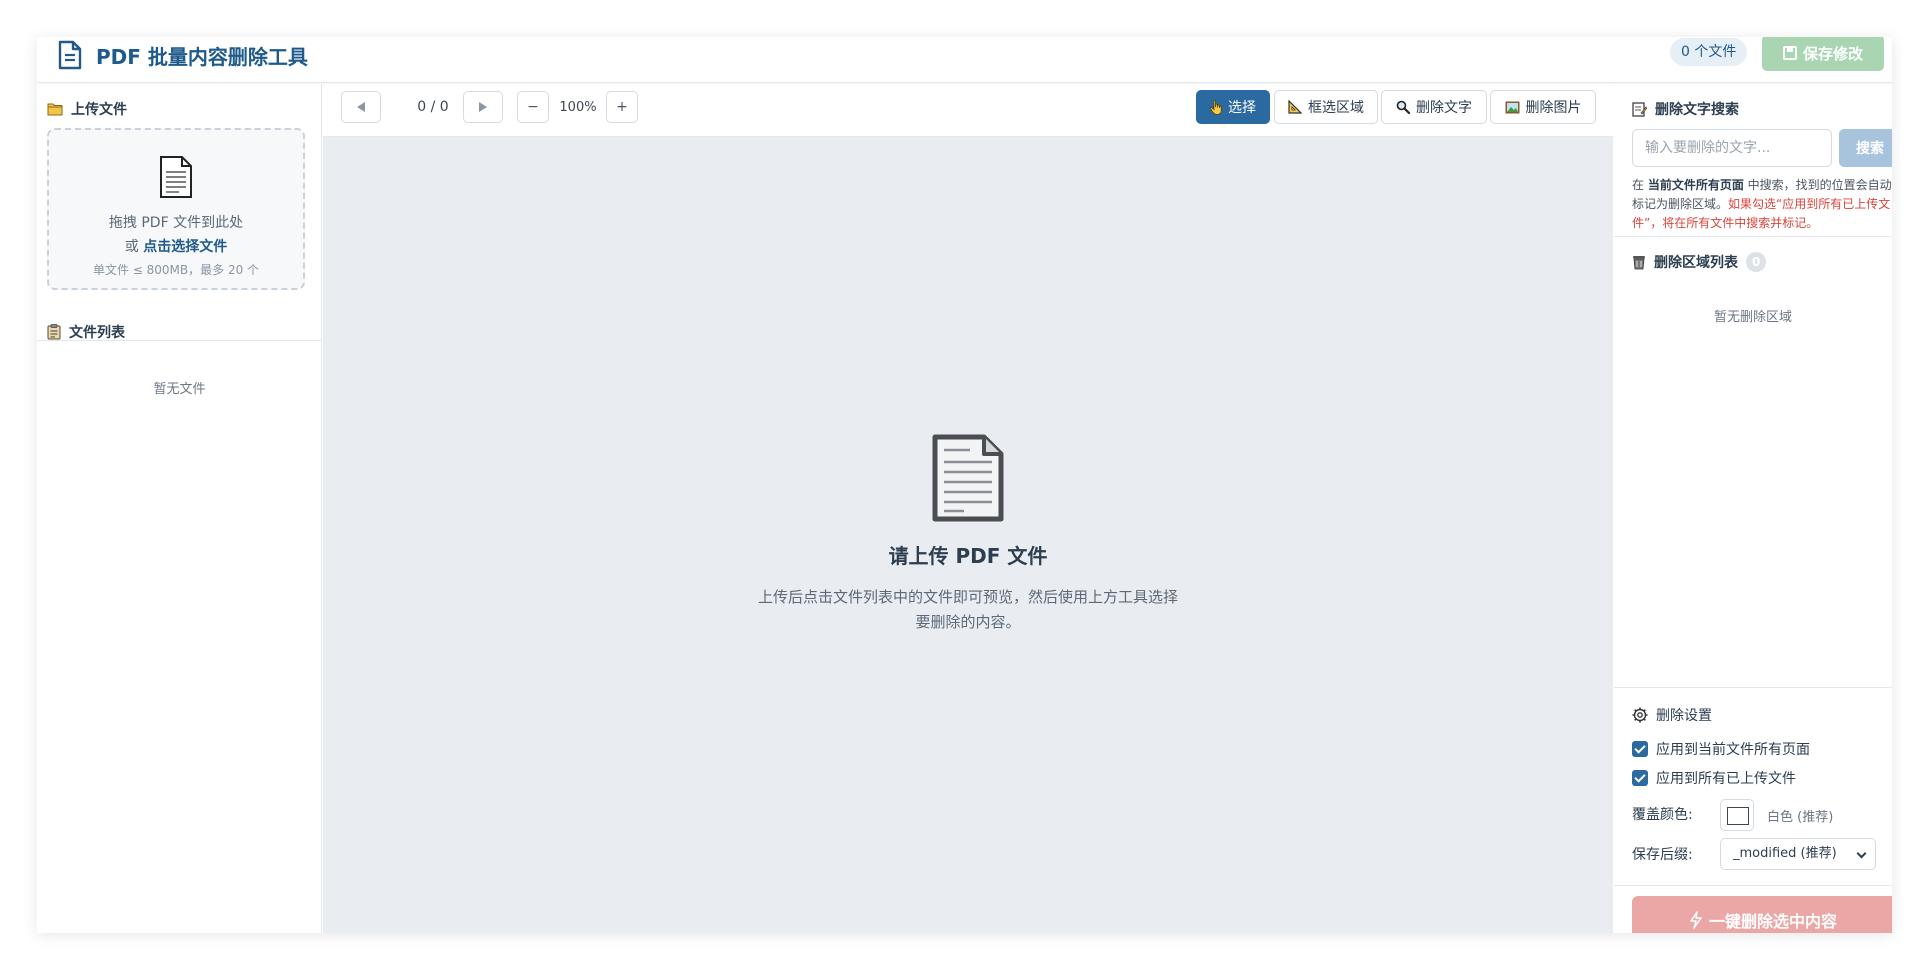  I want to click on apply-all-pages-option: 应用到当前文件所有页面, so click(1721, 749).